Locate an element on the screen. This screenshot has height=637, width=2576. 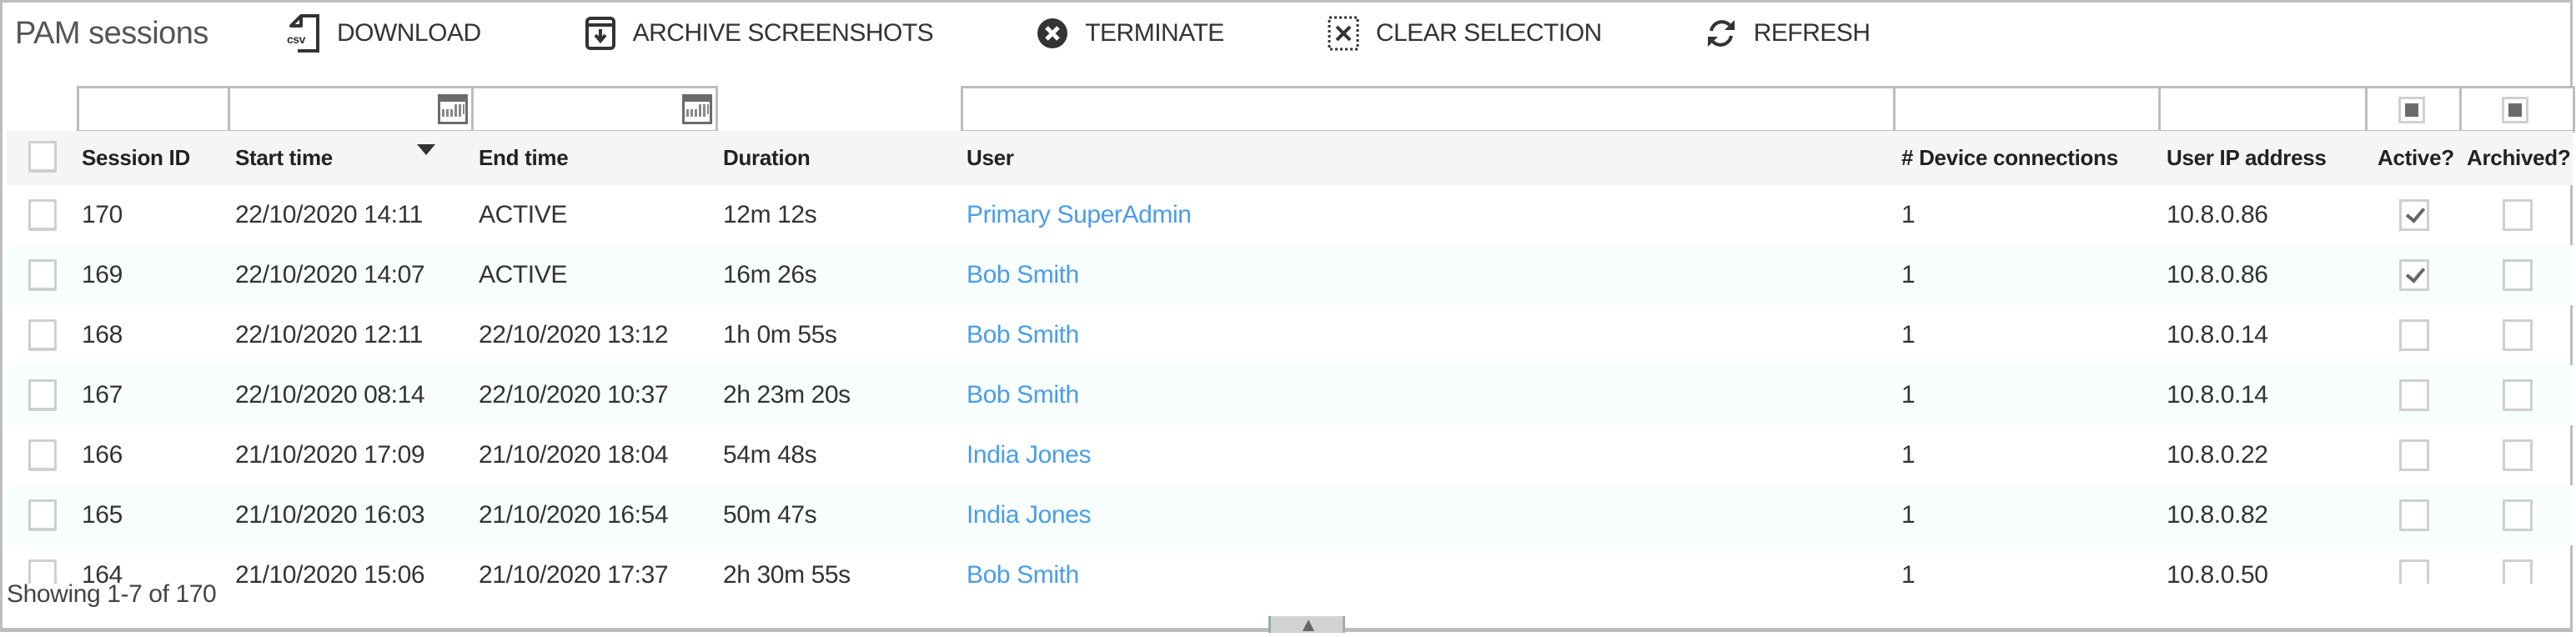
column-header-user: User is located at coordinates (990, 158).